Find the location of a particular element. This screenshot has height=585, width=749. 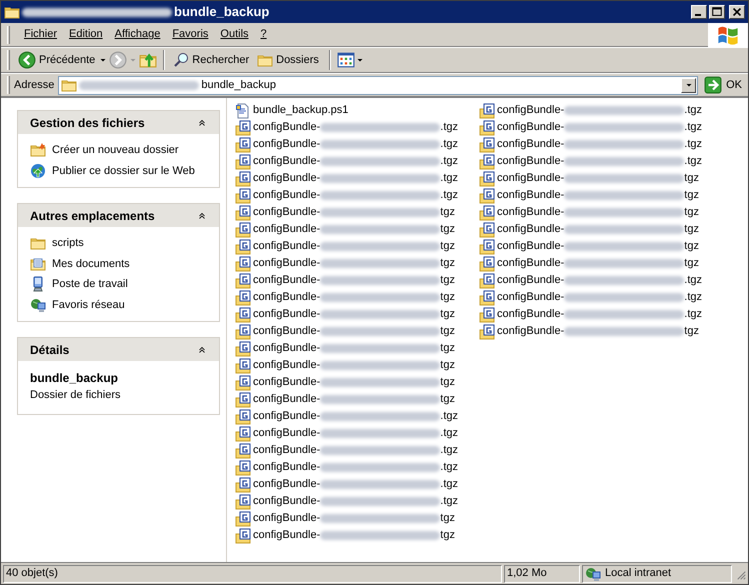

maximize-button is located at coordinates (717, 12).